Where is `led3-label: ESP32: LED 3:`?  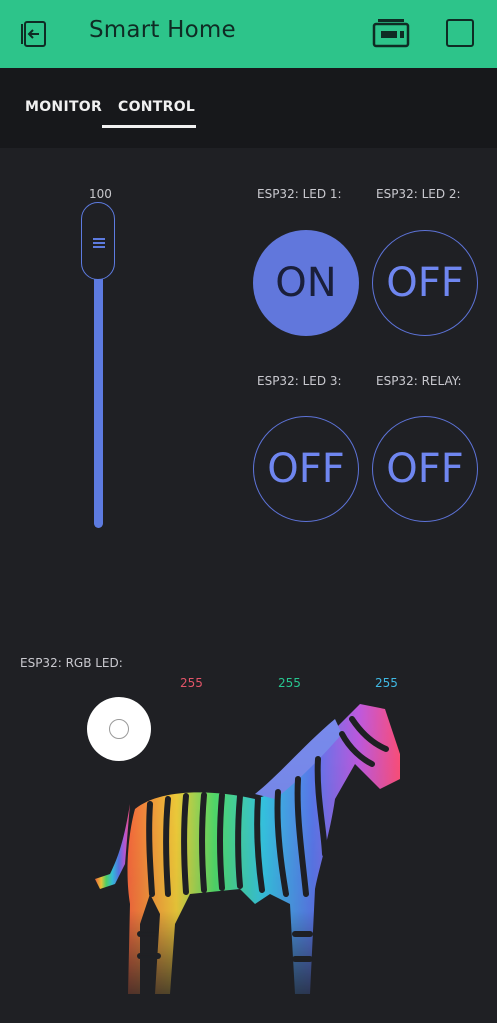 led3-label: ESP32: LED 3: is located at coordinates (299, 381).